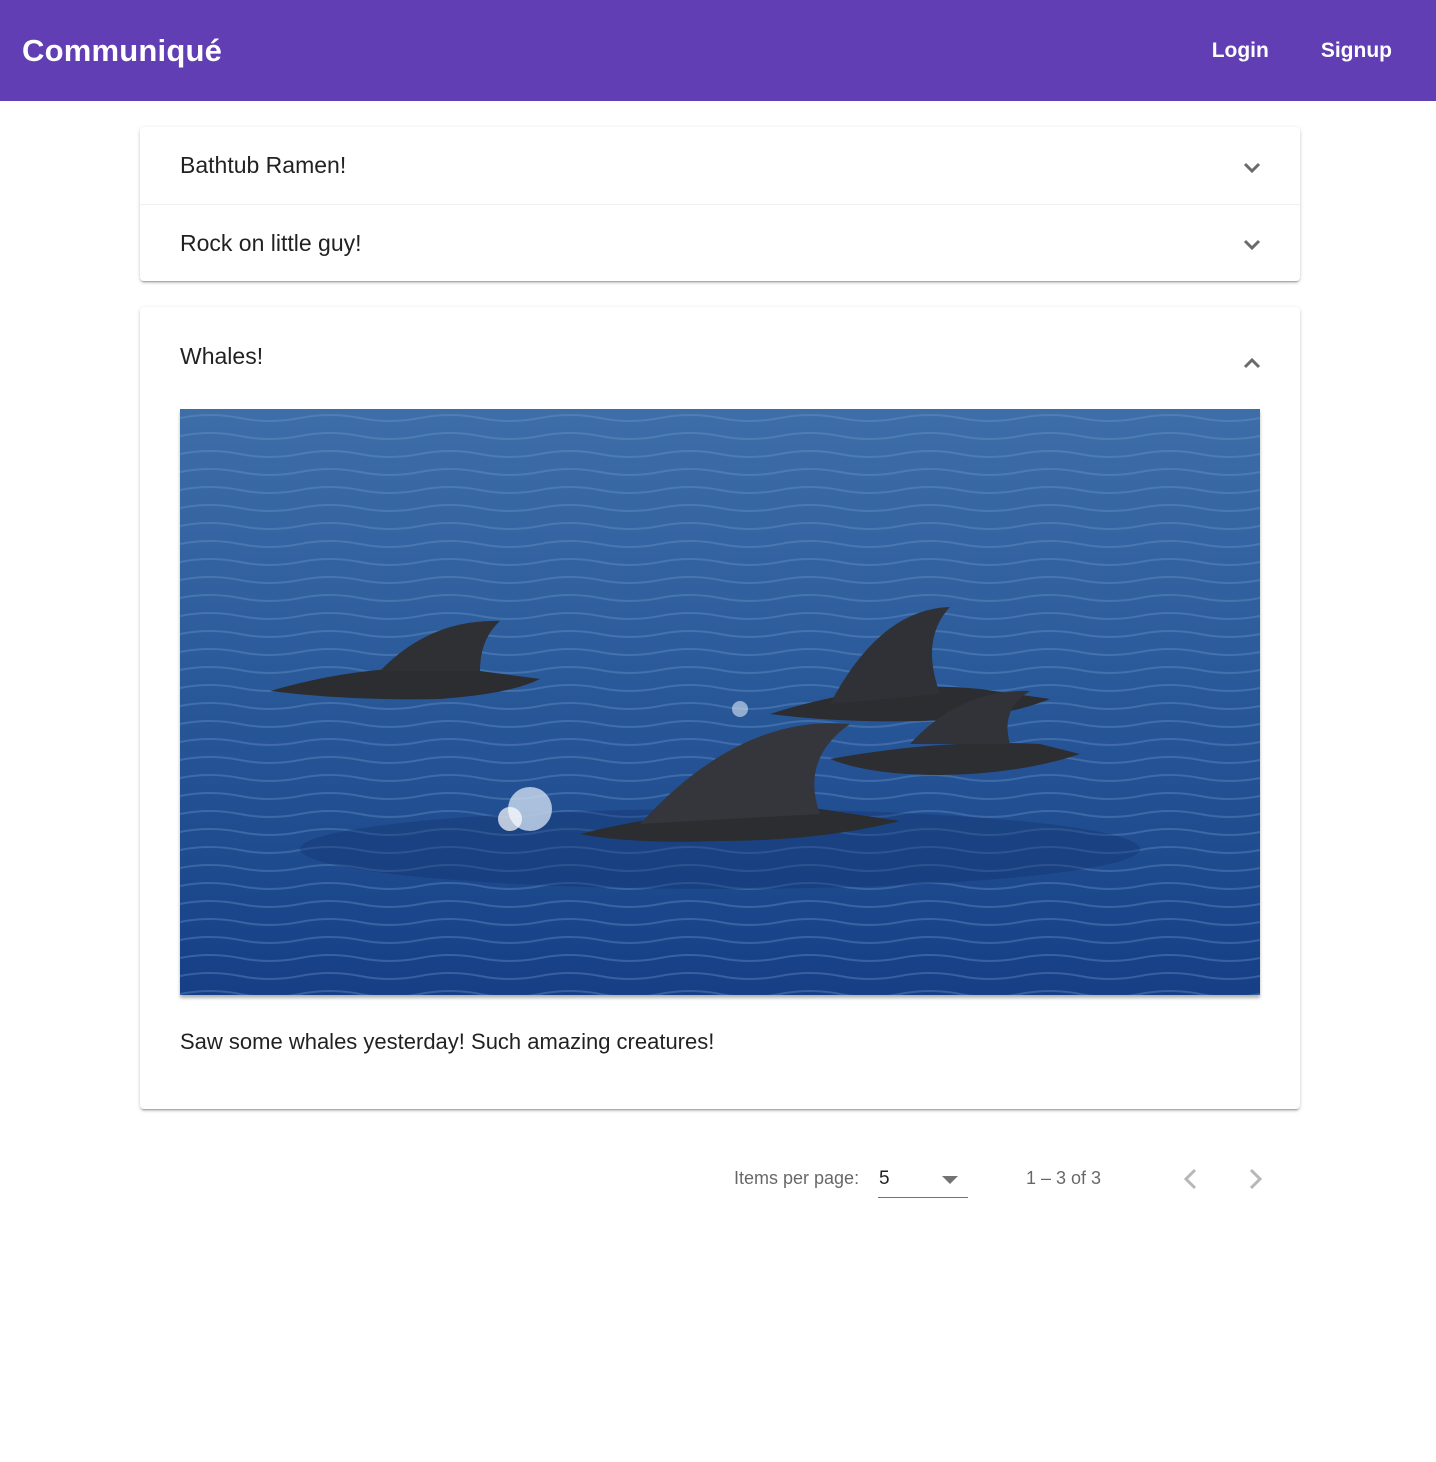 This screenshot has height=1462, width=1436. What do you see at coordinates (222, 355) in the screenshot?
I see `post-title: Whales!` at bounding box center [222, 355].